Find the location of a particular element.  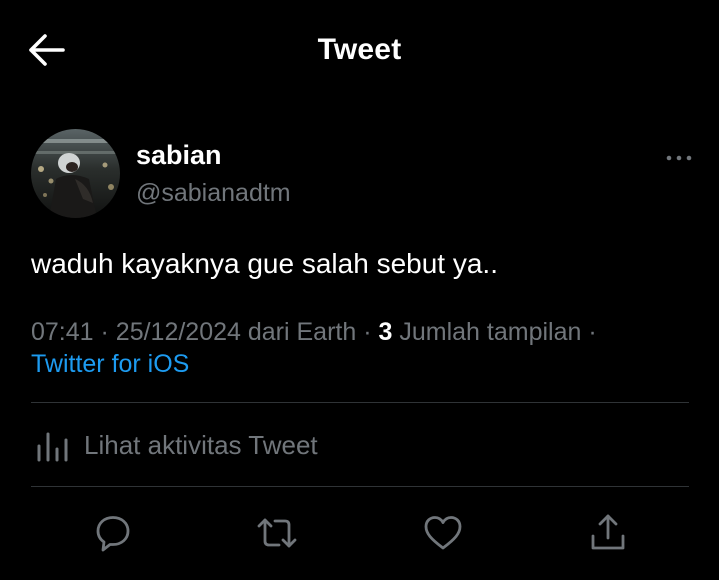

like-button is located at coordinates (443, 533).